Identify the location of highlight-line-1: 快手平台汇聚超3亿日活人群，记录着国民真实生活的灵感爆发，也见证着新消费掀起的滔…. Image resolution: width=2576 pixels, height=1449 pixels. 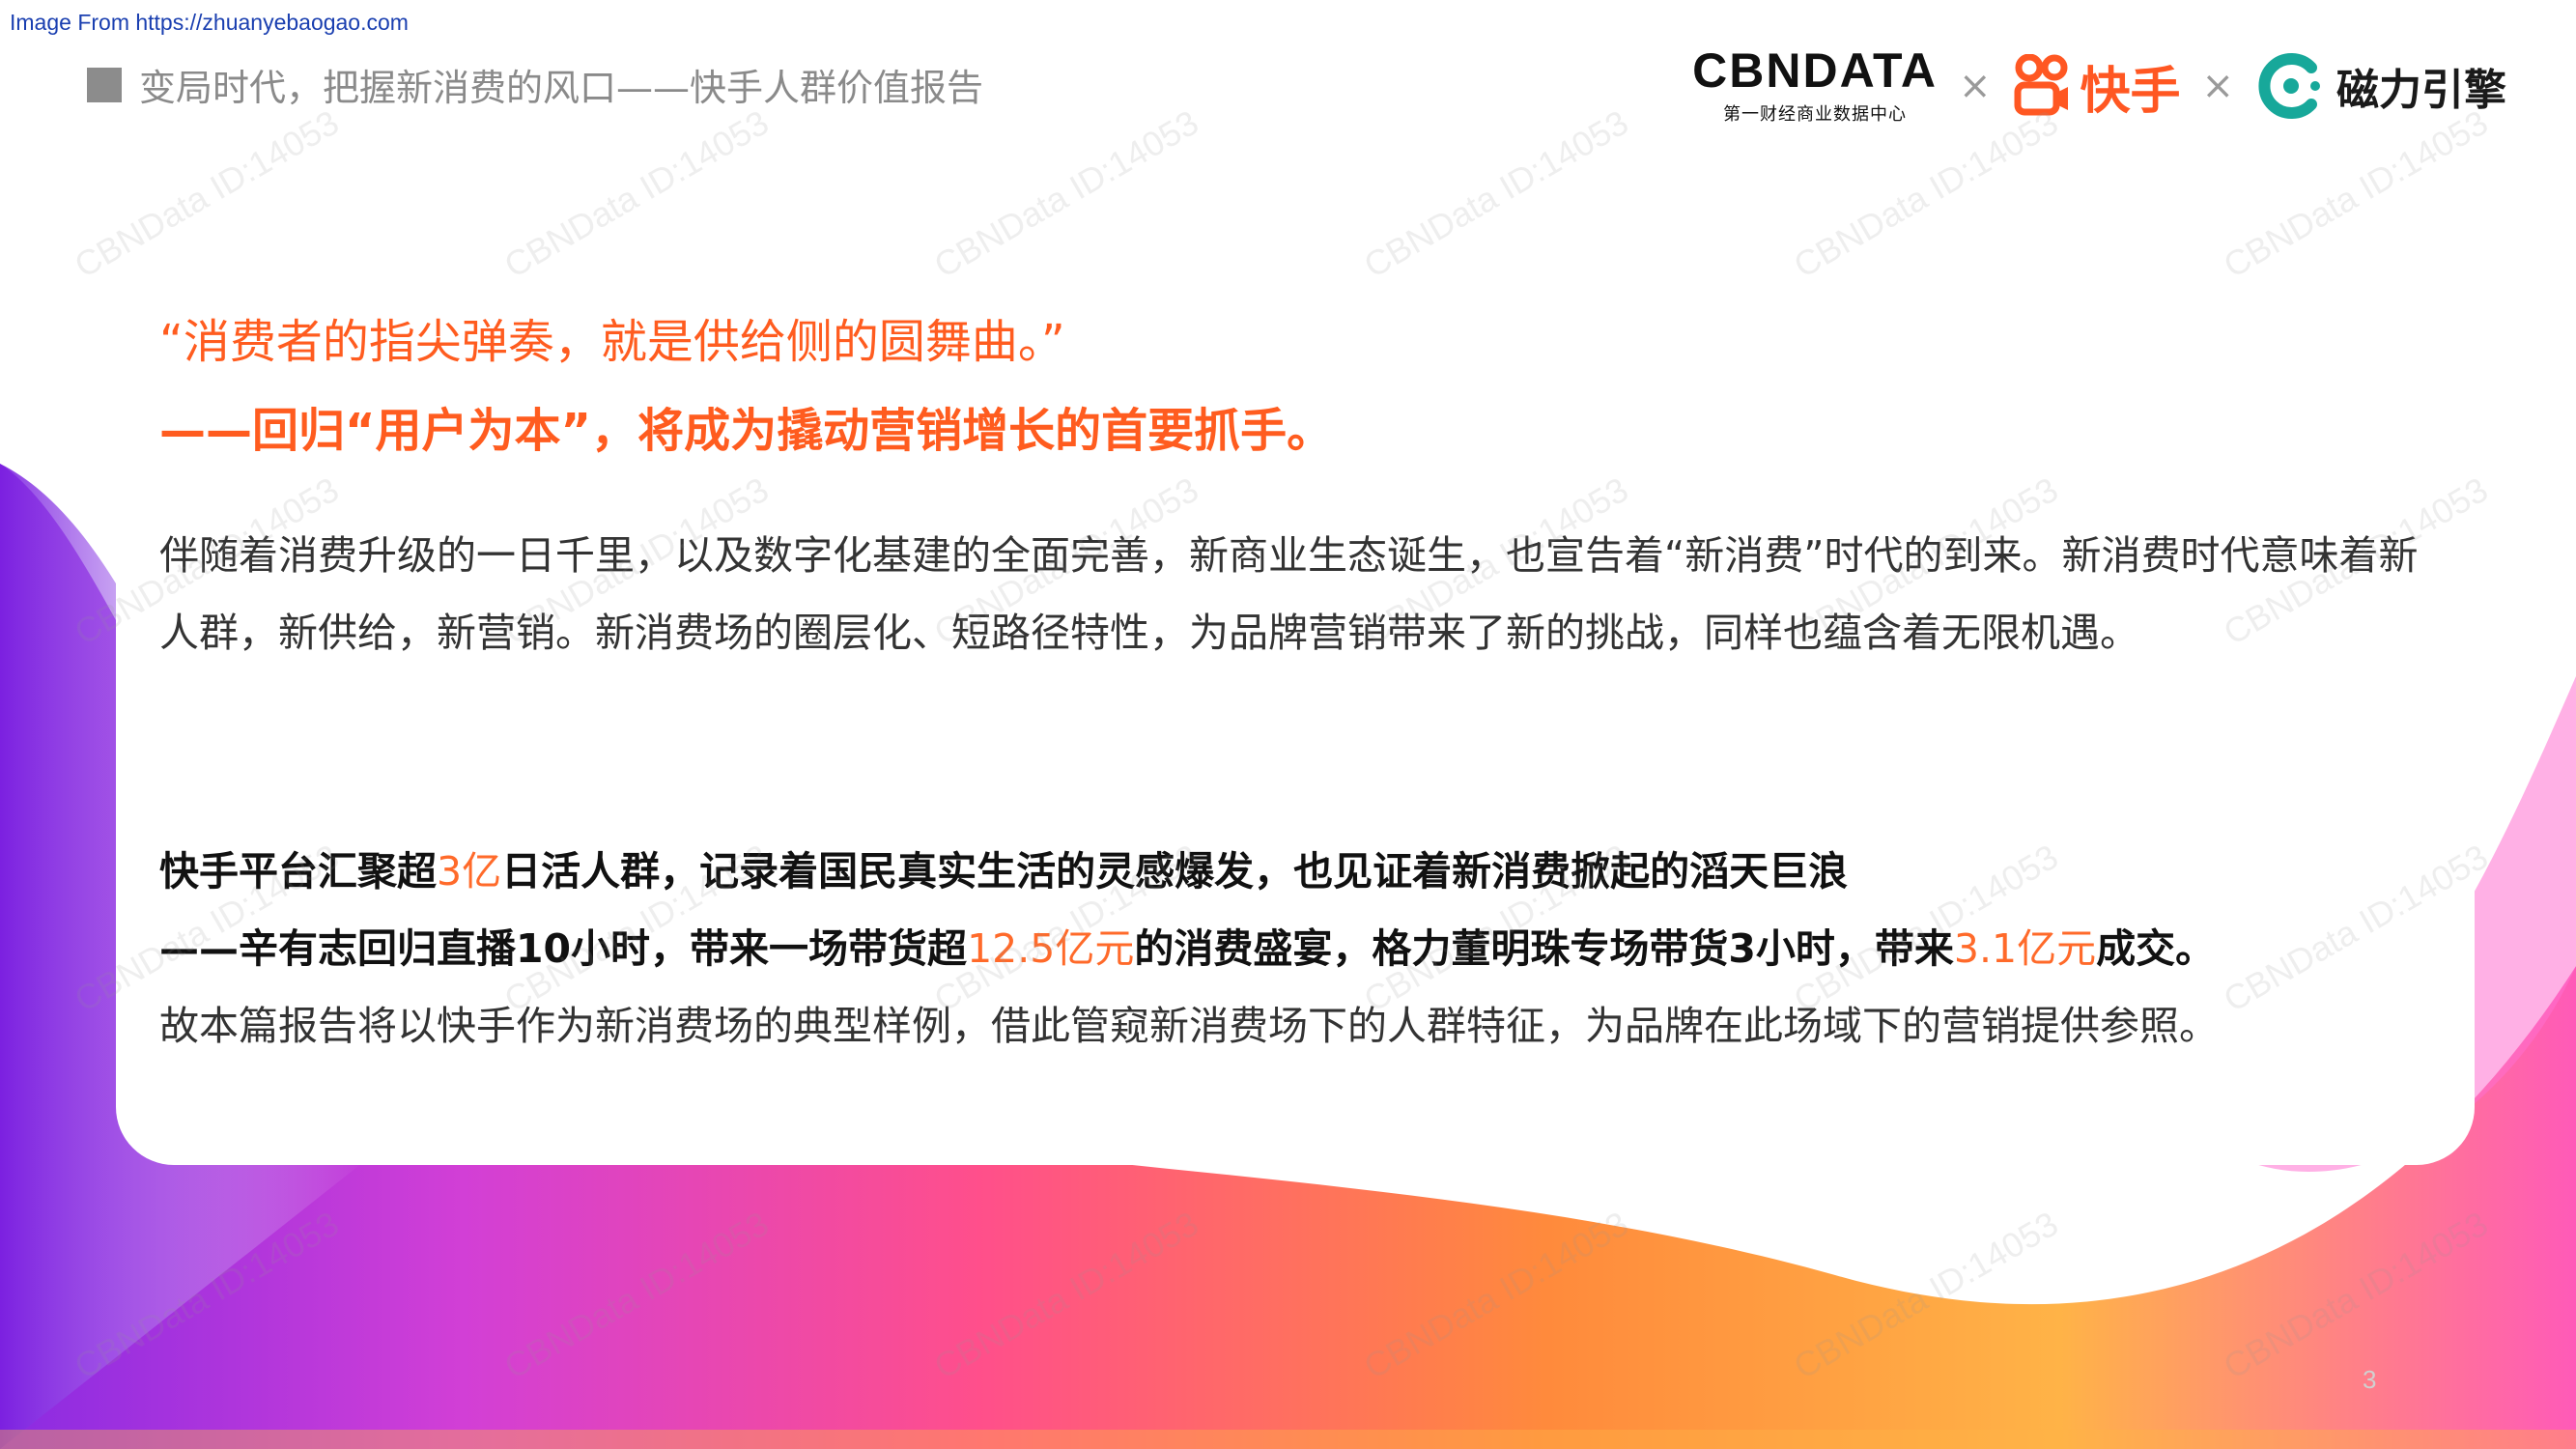
(1003, 867).